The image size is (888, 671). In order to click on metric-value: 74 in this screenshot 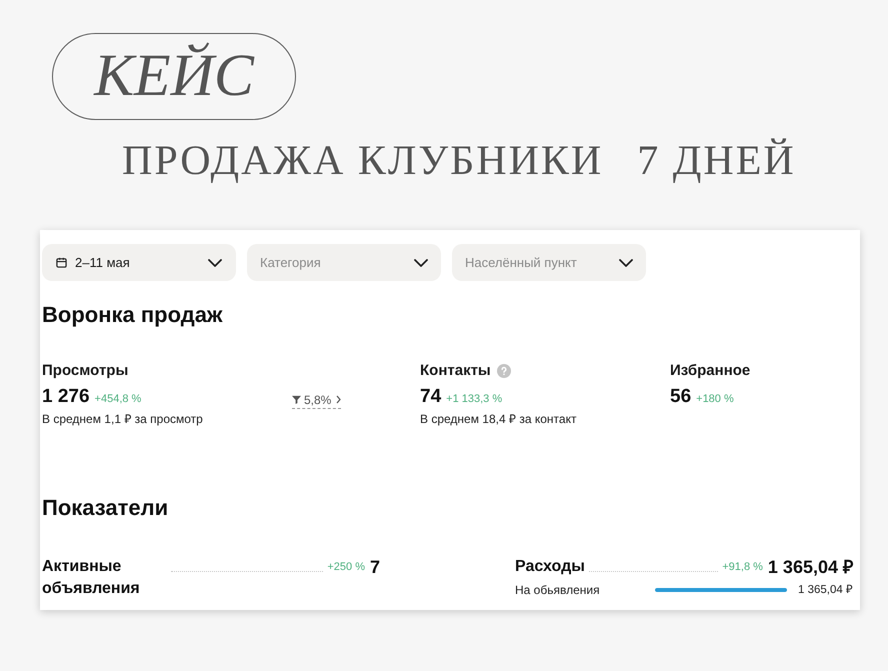, I will do `click(431, 397)`.